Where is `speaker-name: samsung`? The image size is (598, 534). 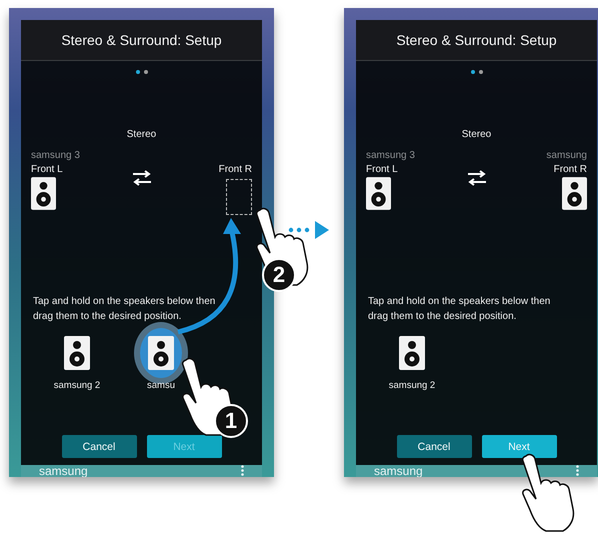 speaker-name: samsung is located at coordinates (566, 156).